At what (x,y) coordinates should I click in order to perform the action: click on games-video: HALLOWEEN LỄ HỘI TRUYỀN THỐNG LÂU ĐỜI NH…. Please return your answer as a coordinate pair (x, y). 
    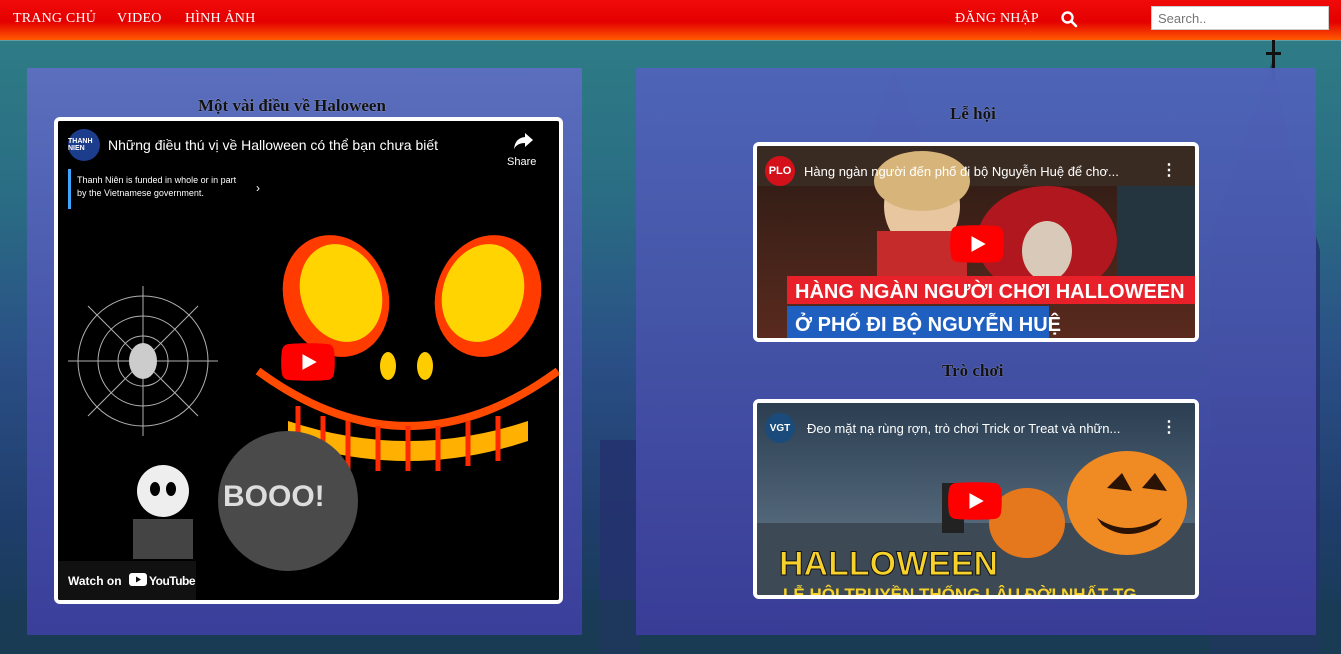
    Looking at the image, I should click on (976, 499).